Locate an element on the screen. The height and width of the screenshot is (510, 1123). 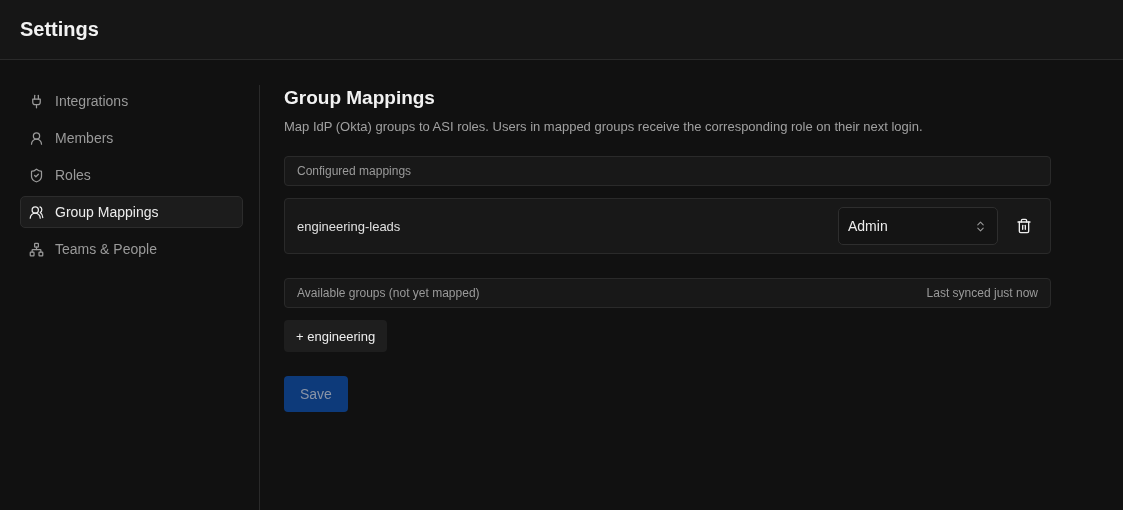
add-group-button: + engineering is located at coordinates (336, 336).